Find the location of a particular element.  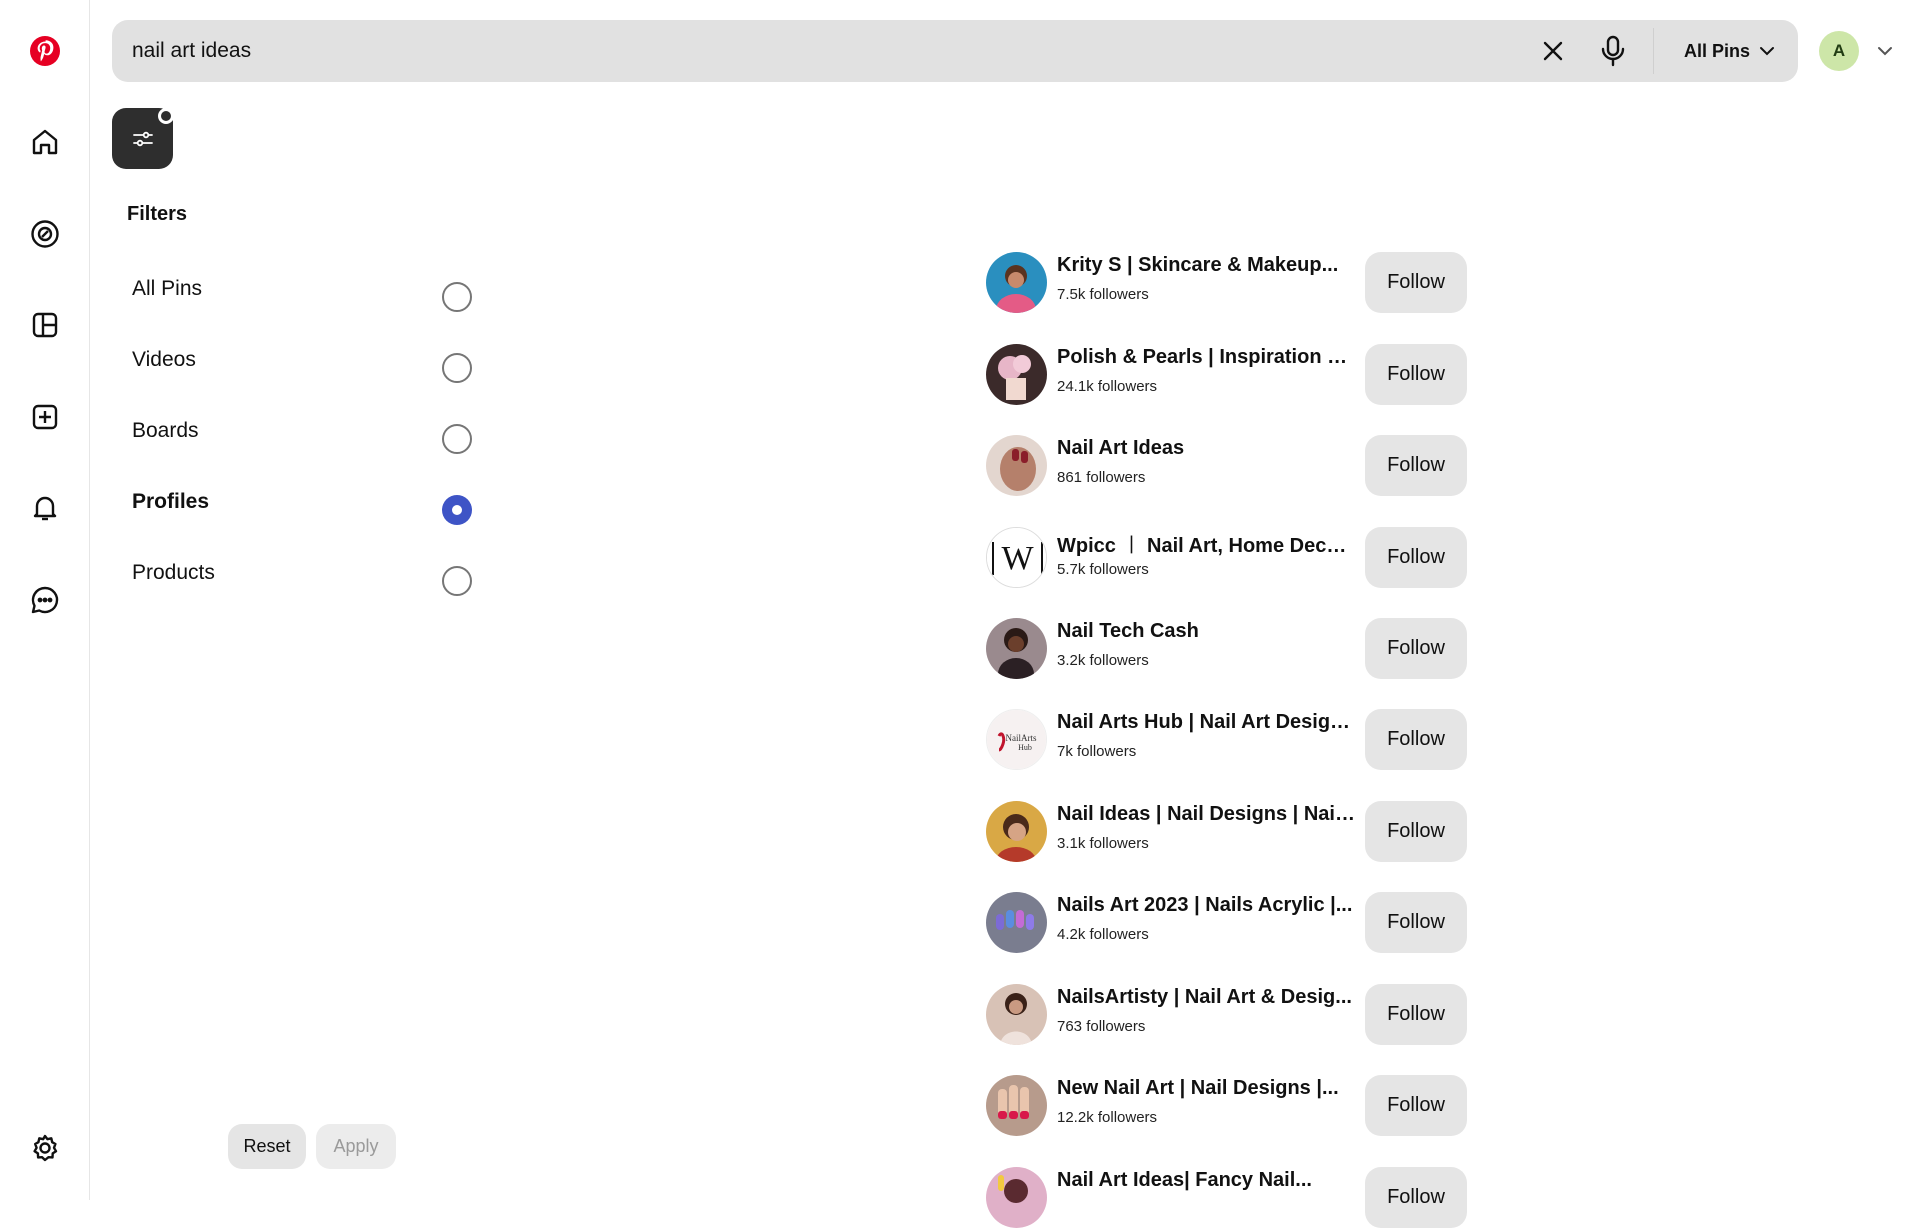

filter-option-label: Videos is located at coordinates (164, 359).